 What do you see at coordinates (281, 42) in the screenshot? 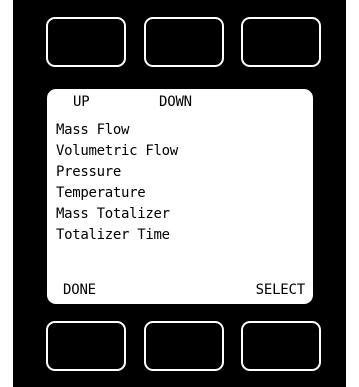
I see `top-right-softkey` at bounding box center [281, 42].